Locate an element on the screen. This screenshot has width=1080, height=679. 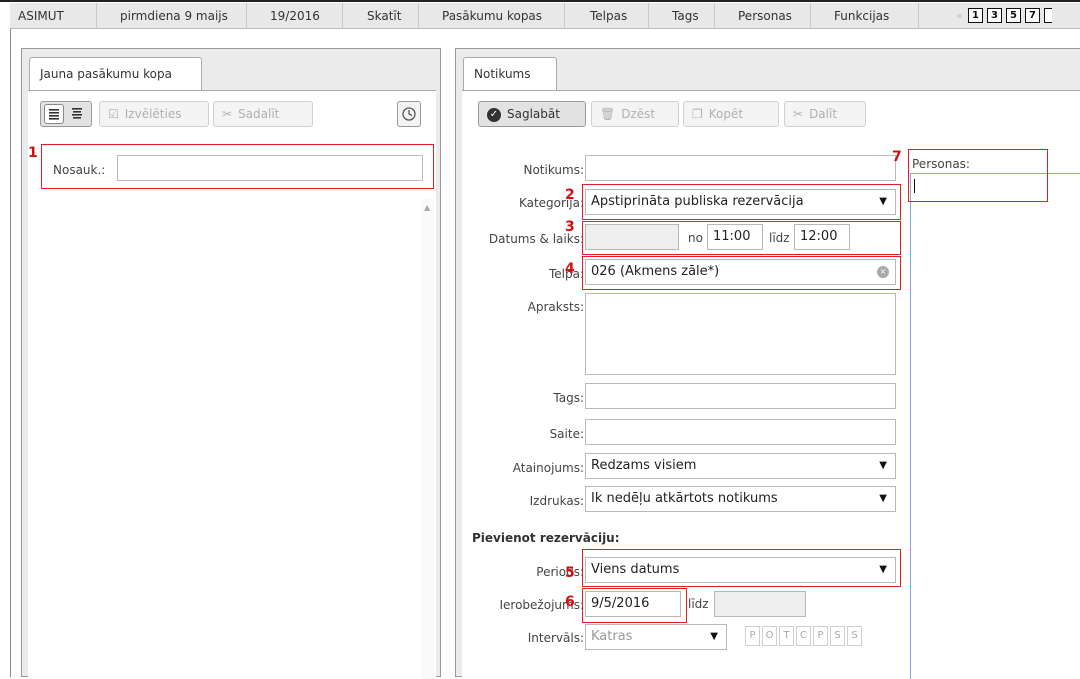
history-icon is located at coordinates (409, 114).